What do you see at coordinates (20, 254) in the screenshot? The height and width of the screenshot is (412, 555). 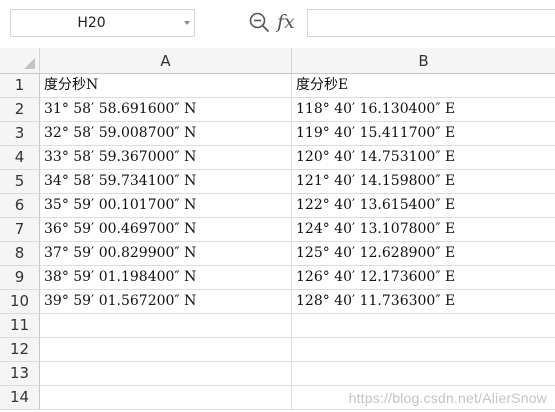 I see `row-header: 8` at bounding box center [20, 254].